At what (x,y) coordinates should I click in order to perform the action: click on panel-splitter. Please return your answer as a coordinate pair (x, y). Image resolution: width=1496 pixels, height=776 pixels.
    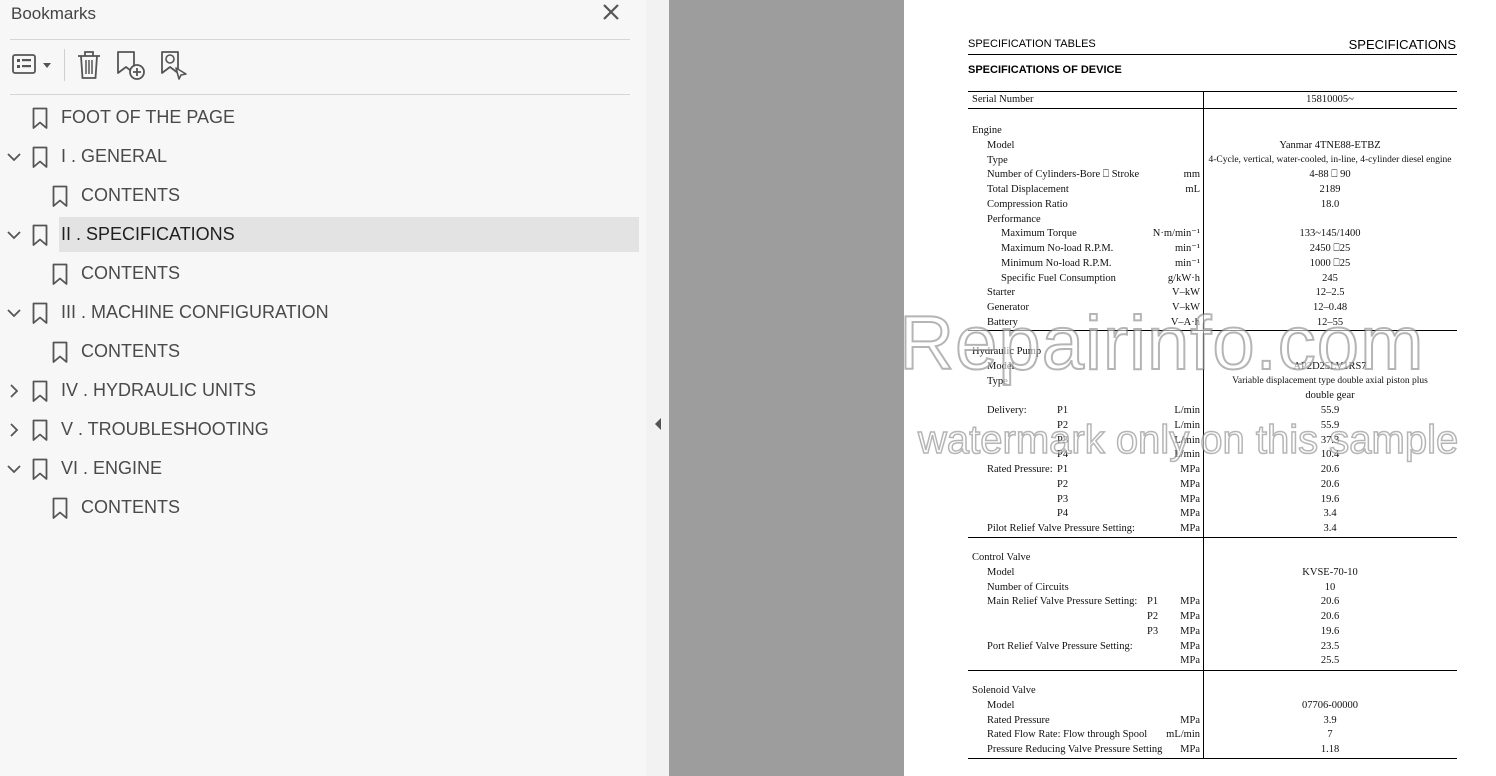
    Looking at the image, I should click on (657, 388).